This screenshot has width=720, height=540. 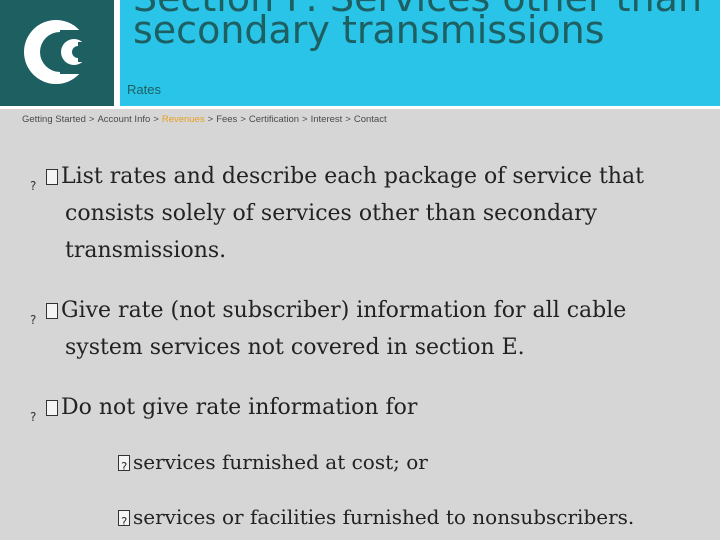 I want to click on logo, so click(x=57, y=53).